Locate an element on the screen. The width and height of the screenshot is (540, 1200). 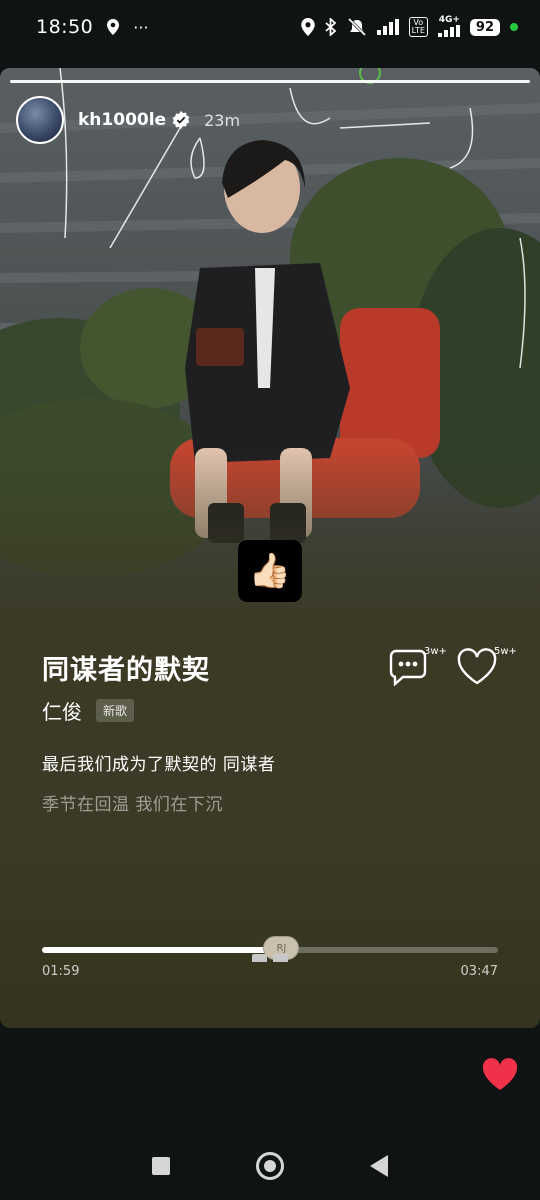
comment-icon is located at coordinates (408, 667).